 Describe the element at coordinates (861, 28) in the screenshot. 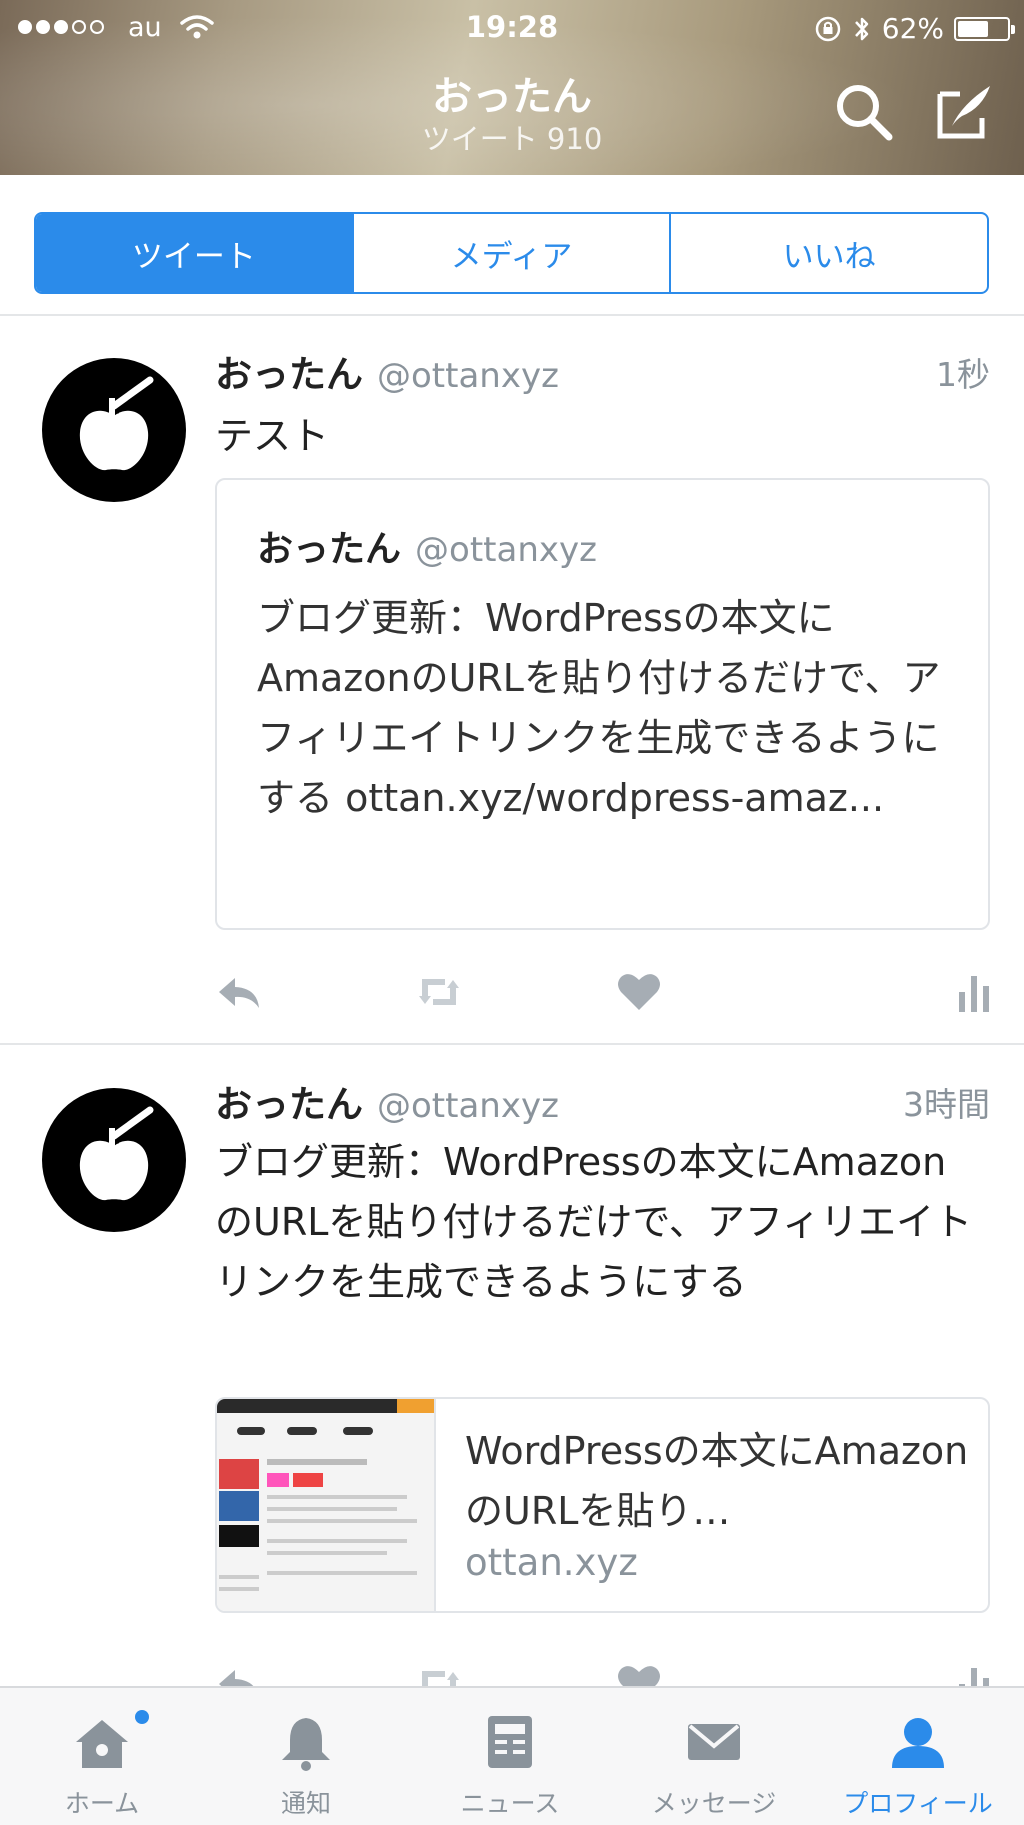

I see `bluetooth-icon` at that location.